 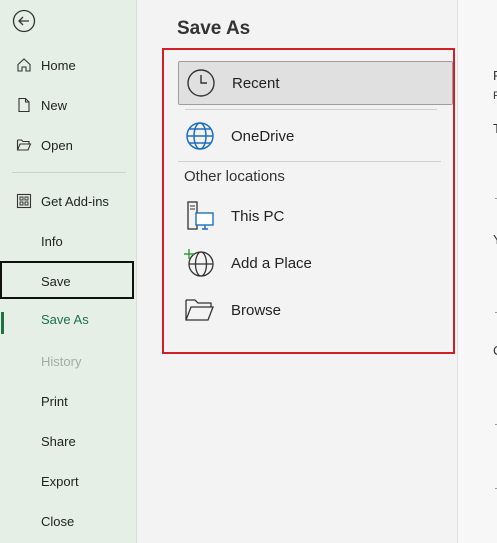 I want to click on home-icon, so click(x=24, y=65).